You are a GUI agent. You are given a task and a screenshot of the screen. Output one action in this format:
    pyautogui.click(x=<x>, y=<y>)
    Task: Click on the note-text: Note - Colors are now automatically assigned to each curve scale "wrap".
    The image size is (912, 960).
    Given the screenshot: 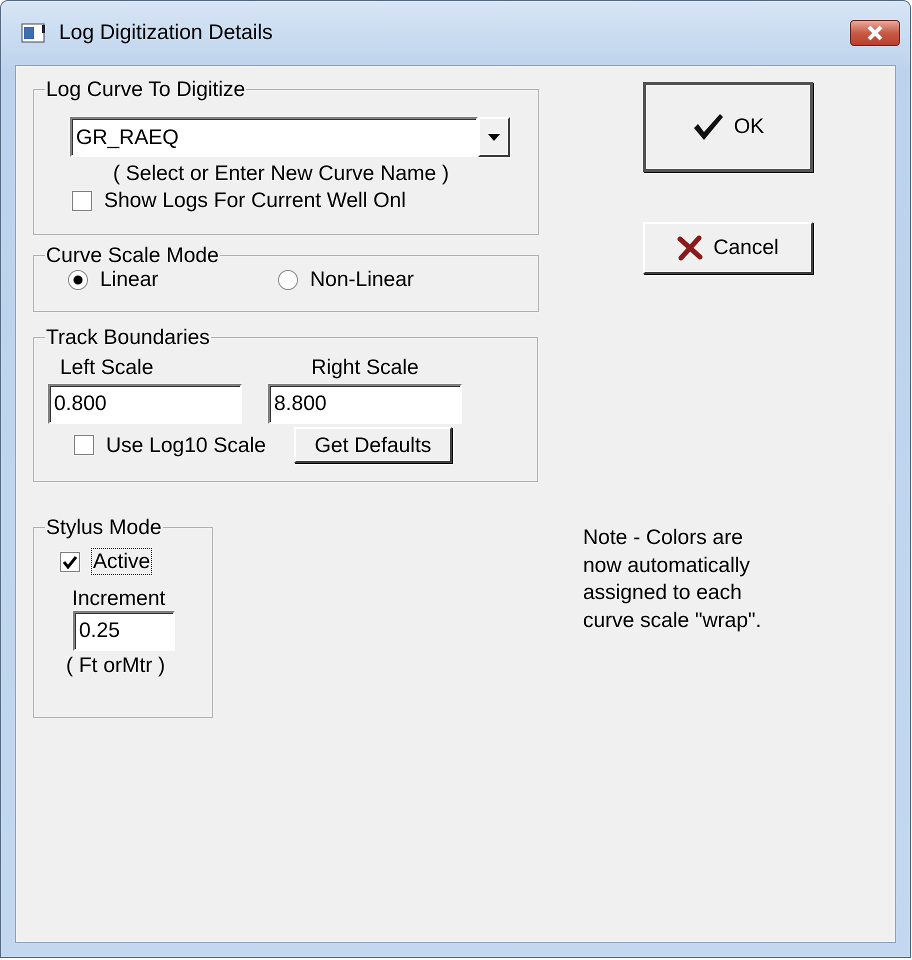 What is the action you would take?
    pyautogui.click(x=672, y=579)
    